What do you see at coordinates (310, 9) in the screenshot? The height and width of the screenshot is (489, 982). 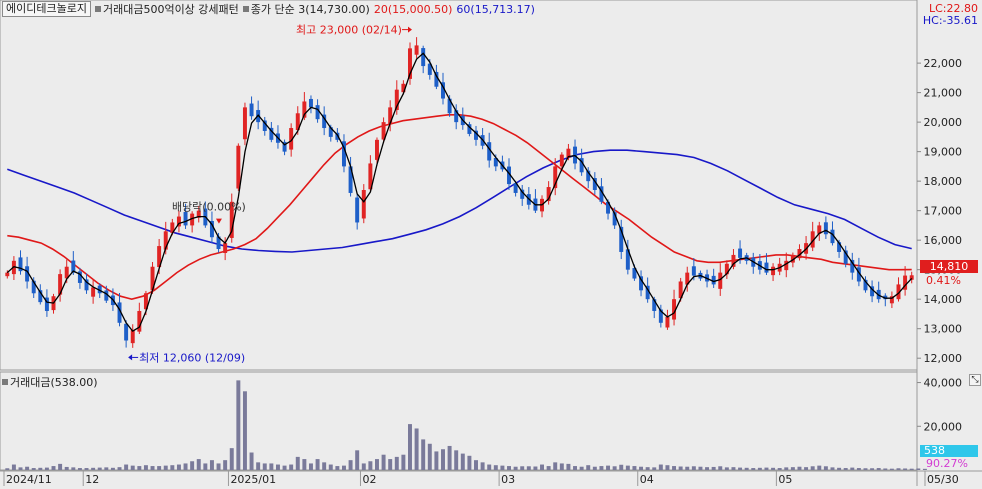 I see `ma3-label: 종가 단순 3(14,730.00)` at bounding box center [310, 9].